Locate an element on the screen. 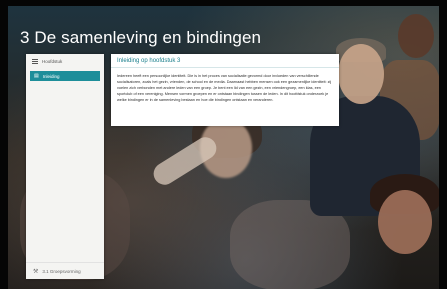  next-section-link: ⚒ 3.1 Groepsvorming is located at coordinates (65, 270).